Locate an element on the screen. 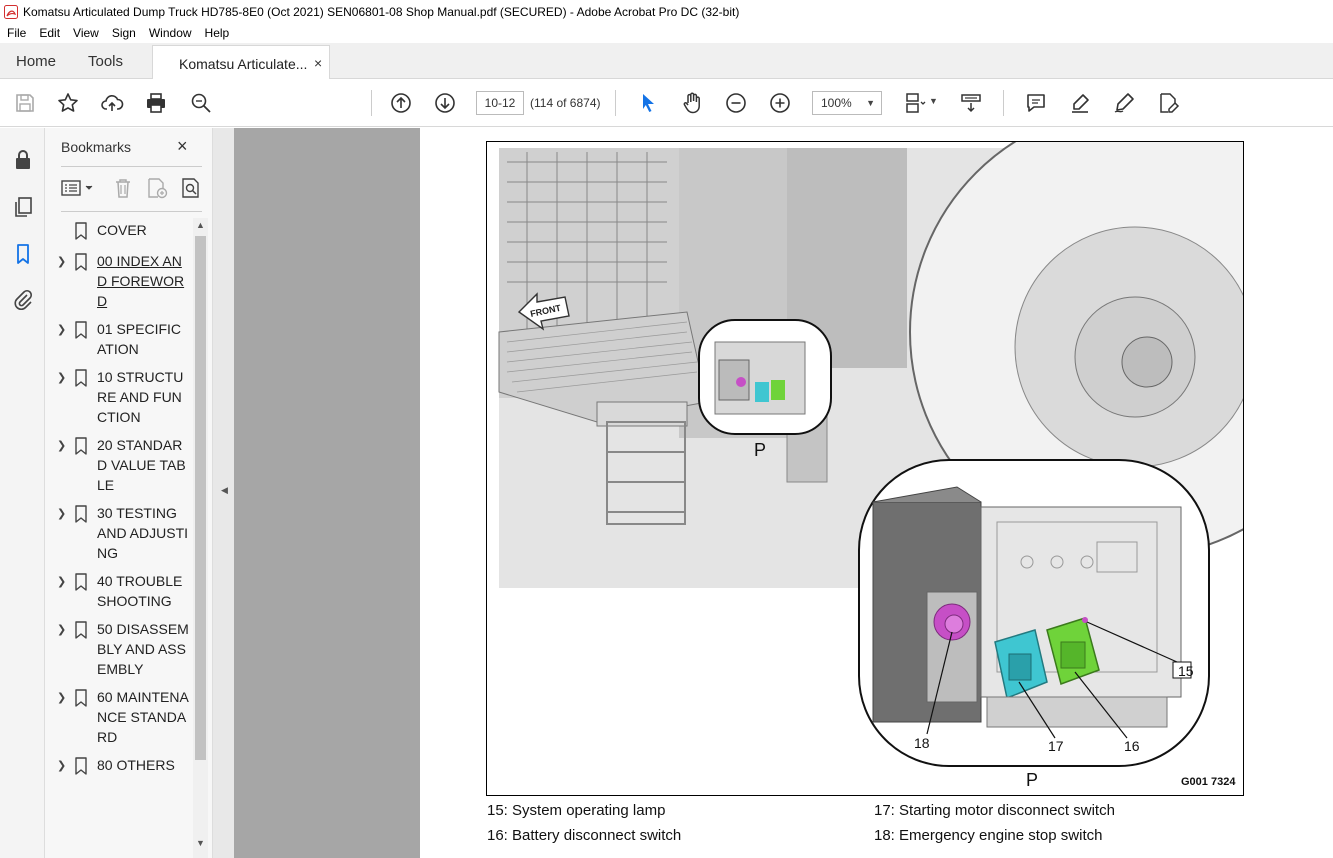 This screenshot has width=1333, height=858. delete-bookmark-icon is located at coordinates (123, 189).